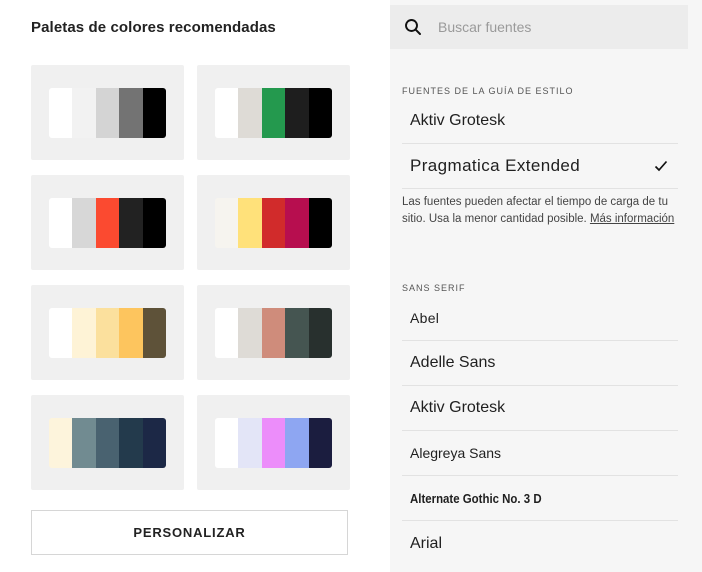  What do you see at coordinates (540, 121) in the screenshot?
I see `font-option-aktiv-grotesk-style: Aktiv Grotesk` at bounding box center [540, 121].